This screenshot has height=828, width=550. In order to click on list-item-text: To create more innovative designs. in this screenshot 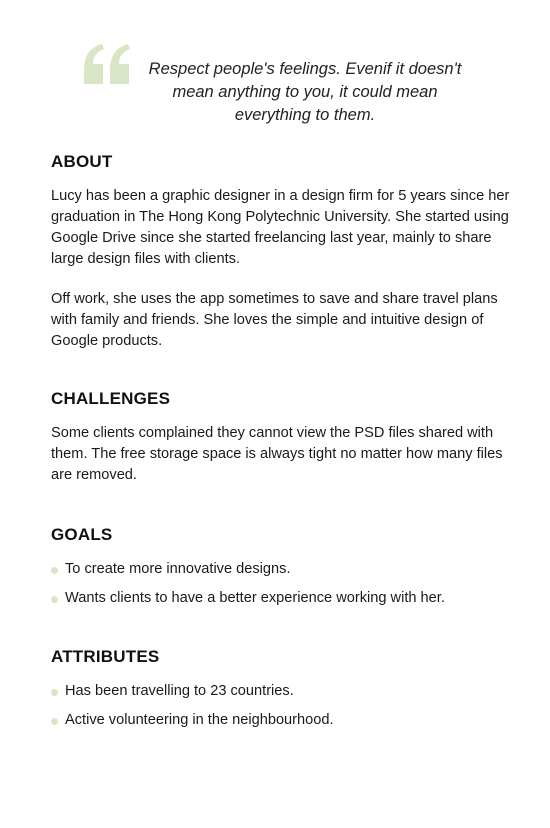, I will do `click(178, 569)`.